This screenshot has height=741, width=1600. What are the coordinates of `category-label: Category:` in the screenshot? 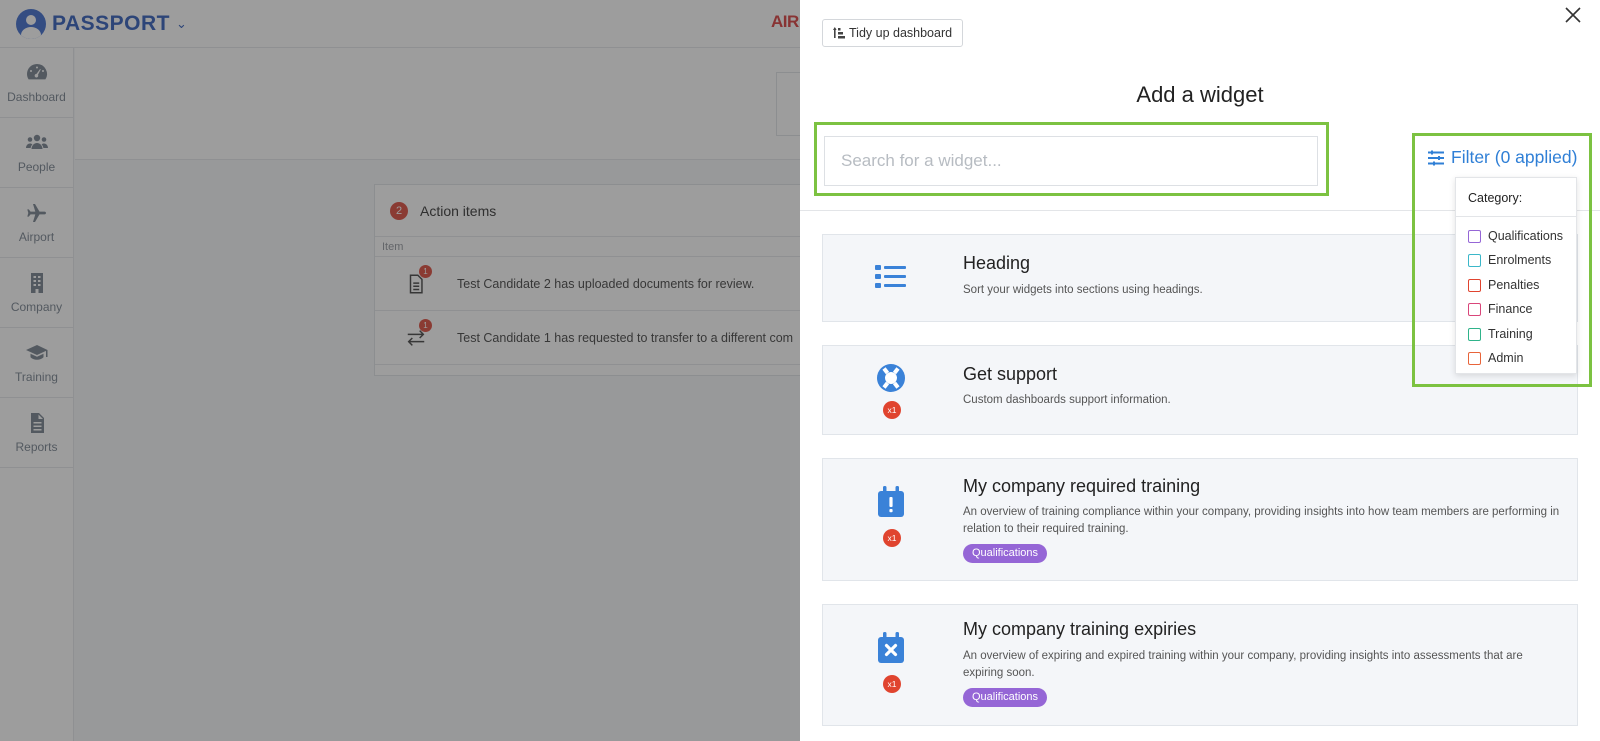 It's located at (1495, 198).